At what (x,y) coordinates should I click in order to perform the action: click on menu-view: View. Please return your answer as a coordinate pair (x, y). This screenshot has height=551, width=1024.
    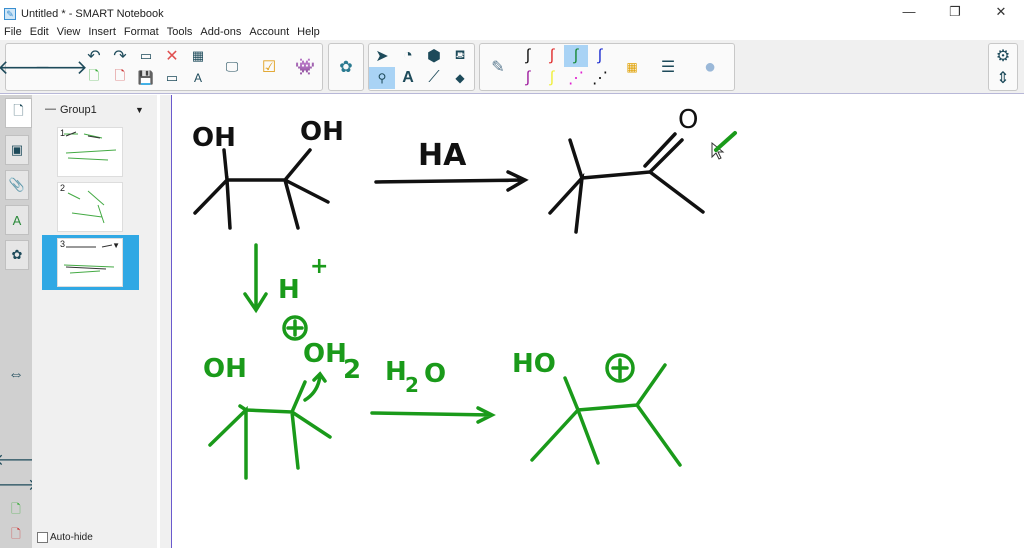
    Looking at the image, I should click on (69, 32).